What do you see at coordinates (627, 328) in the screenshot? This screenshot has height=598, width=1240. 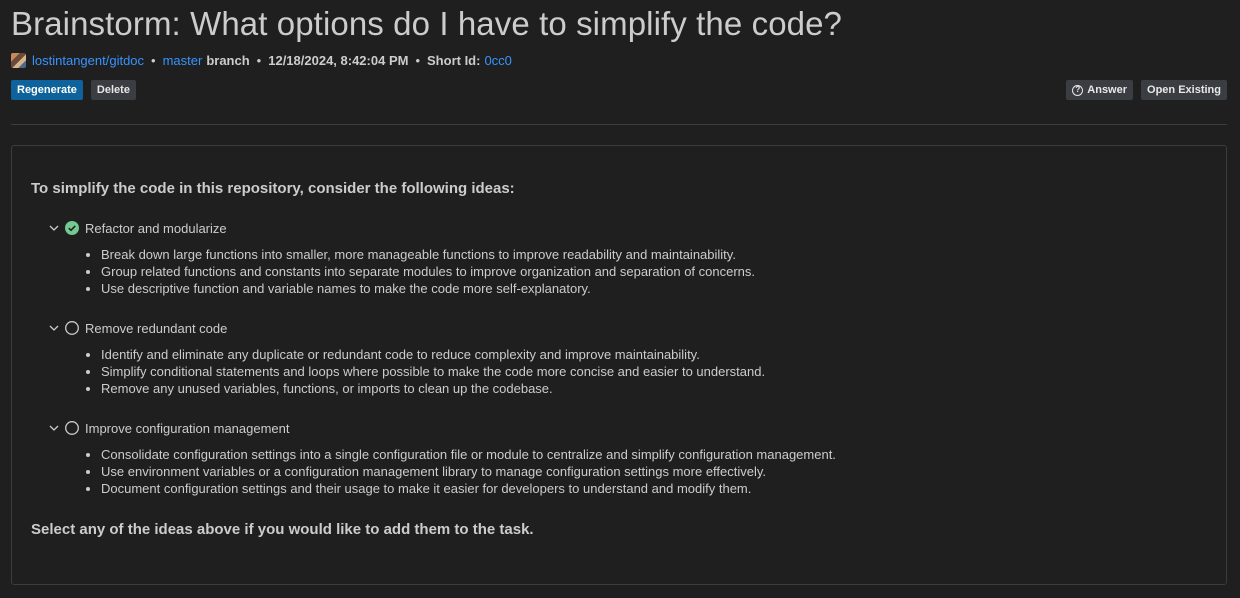 I see `idea-header-redundant: Remove redundant code` at bounding box center [627, 328].